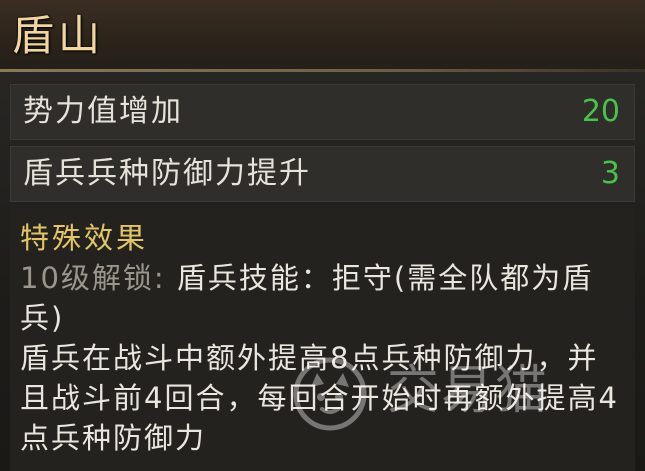 This screenshot has height=471, width=645. Describe the element at coordinates (167, 173) in the screenshot. I see `stat-label: 盾兵兵种防御力提升` at that location.